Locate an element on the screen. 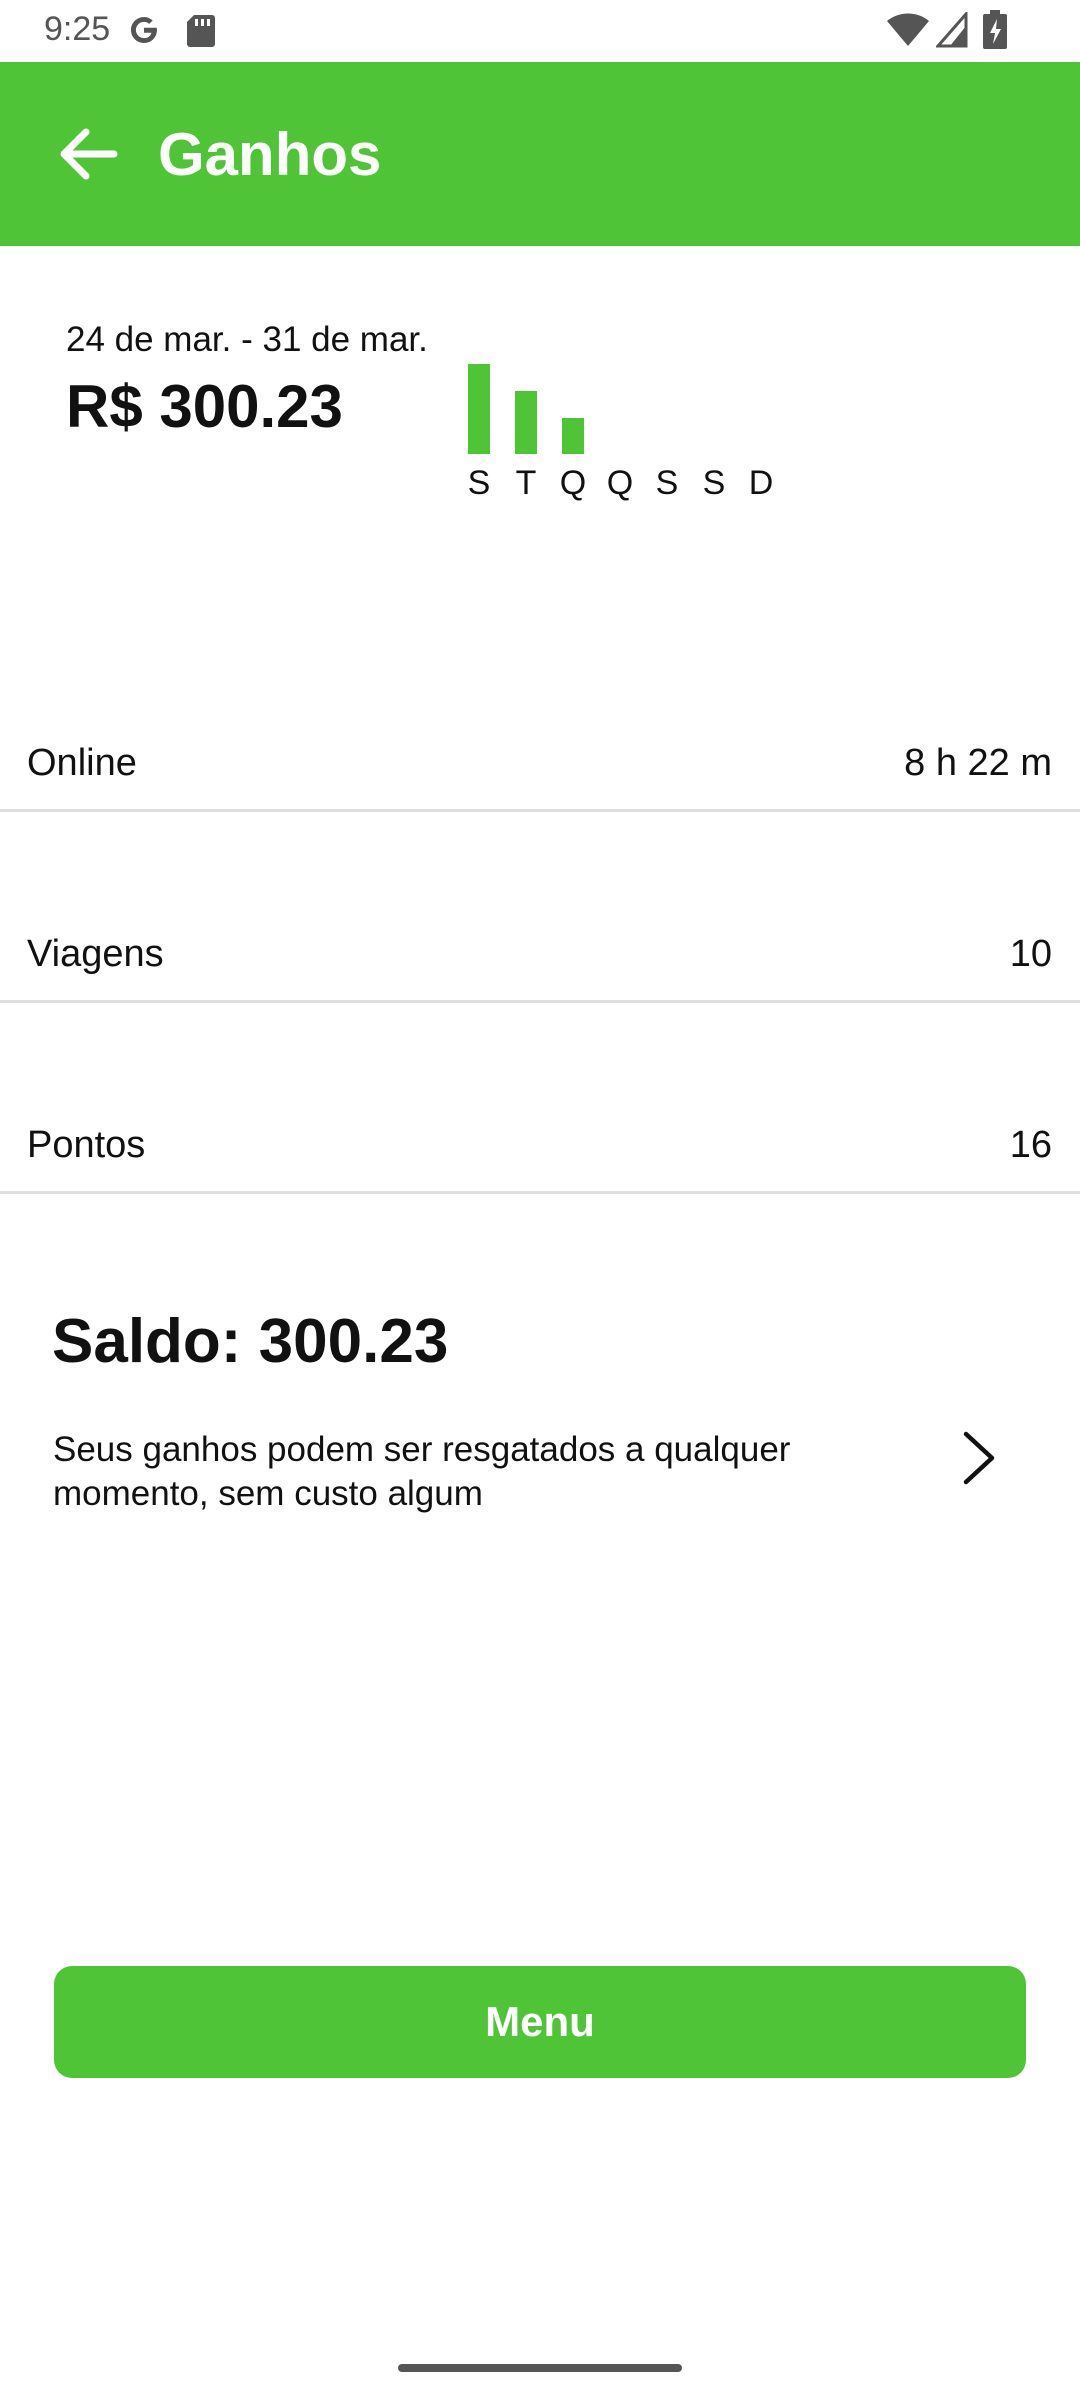  page-title: Ganhos is located at coordinates (270, 154).